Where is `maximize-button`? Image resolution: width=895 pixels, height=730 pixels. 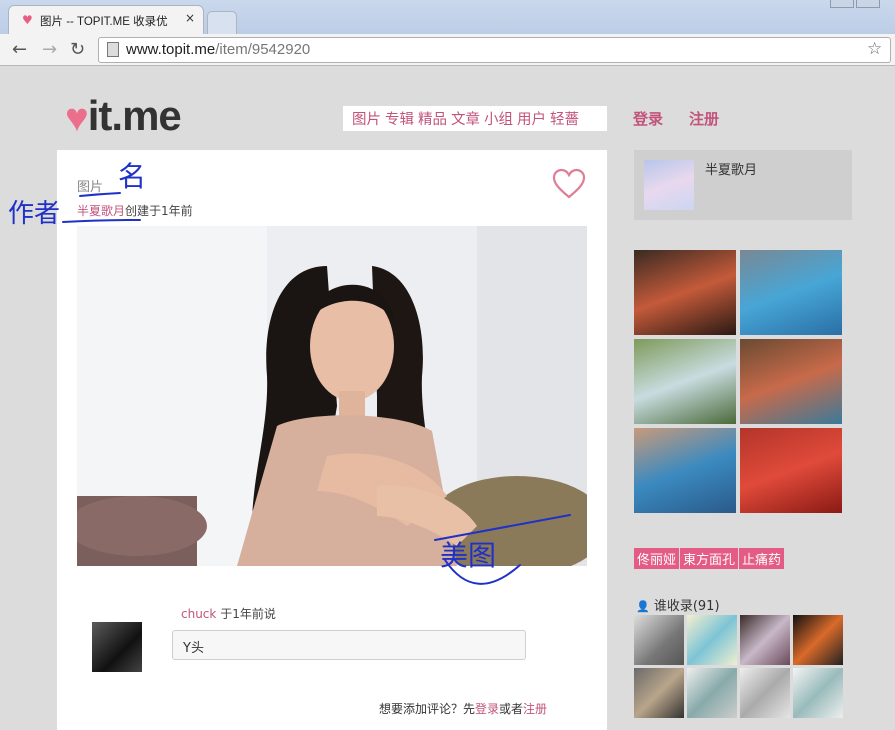
maximize-button is located at coordinates (868, 4).